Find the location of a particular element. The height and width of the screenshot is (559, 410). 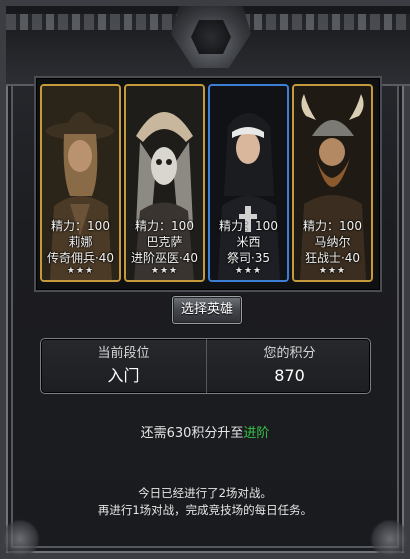

hero-card-2: 精力：100 巴克萨 进阶巫医·40 ★★★ is located at coordinates (164, 183).